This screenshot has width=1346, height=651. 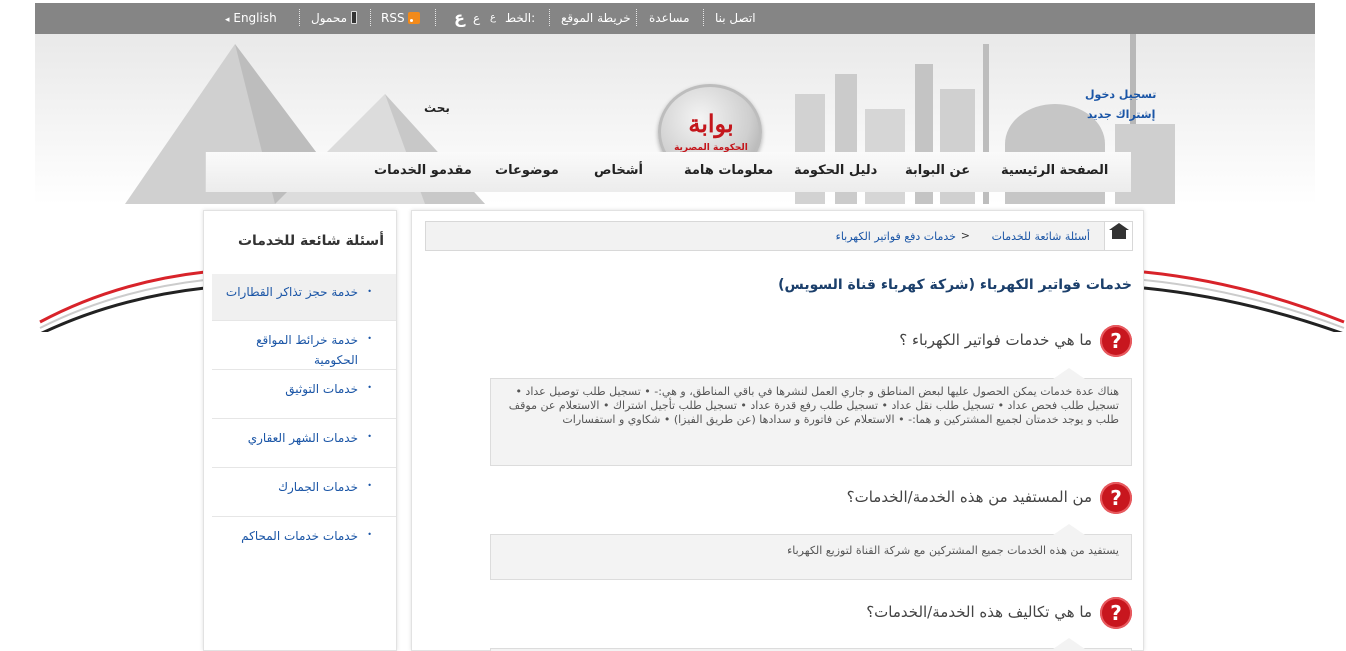 I want to click on sidebar-item-customs: خدمات الجمارك •, so click(x=304, y=492).